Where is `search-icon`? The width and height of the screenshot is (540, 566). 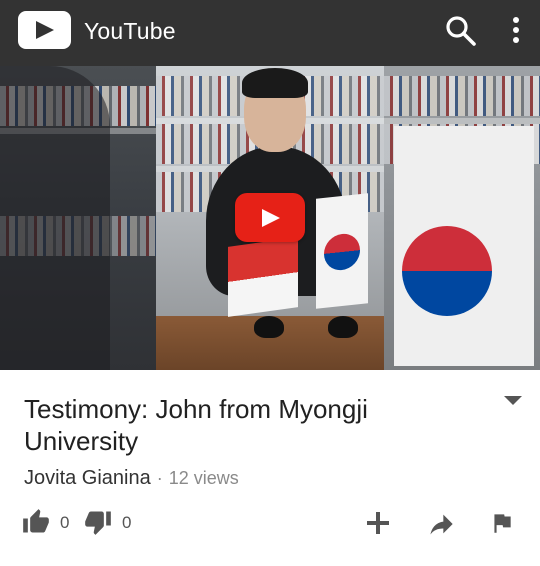
search-icon is located at coordinates (461, 31).